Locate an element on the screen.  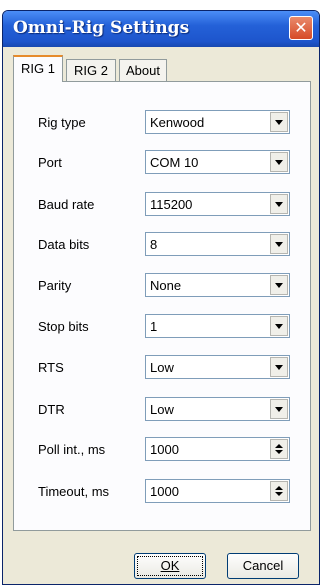
rts-select: Low is located at coordinates (217, 367).